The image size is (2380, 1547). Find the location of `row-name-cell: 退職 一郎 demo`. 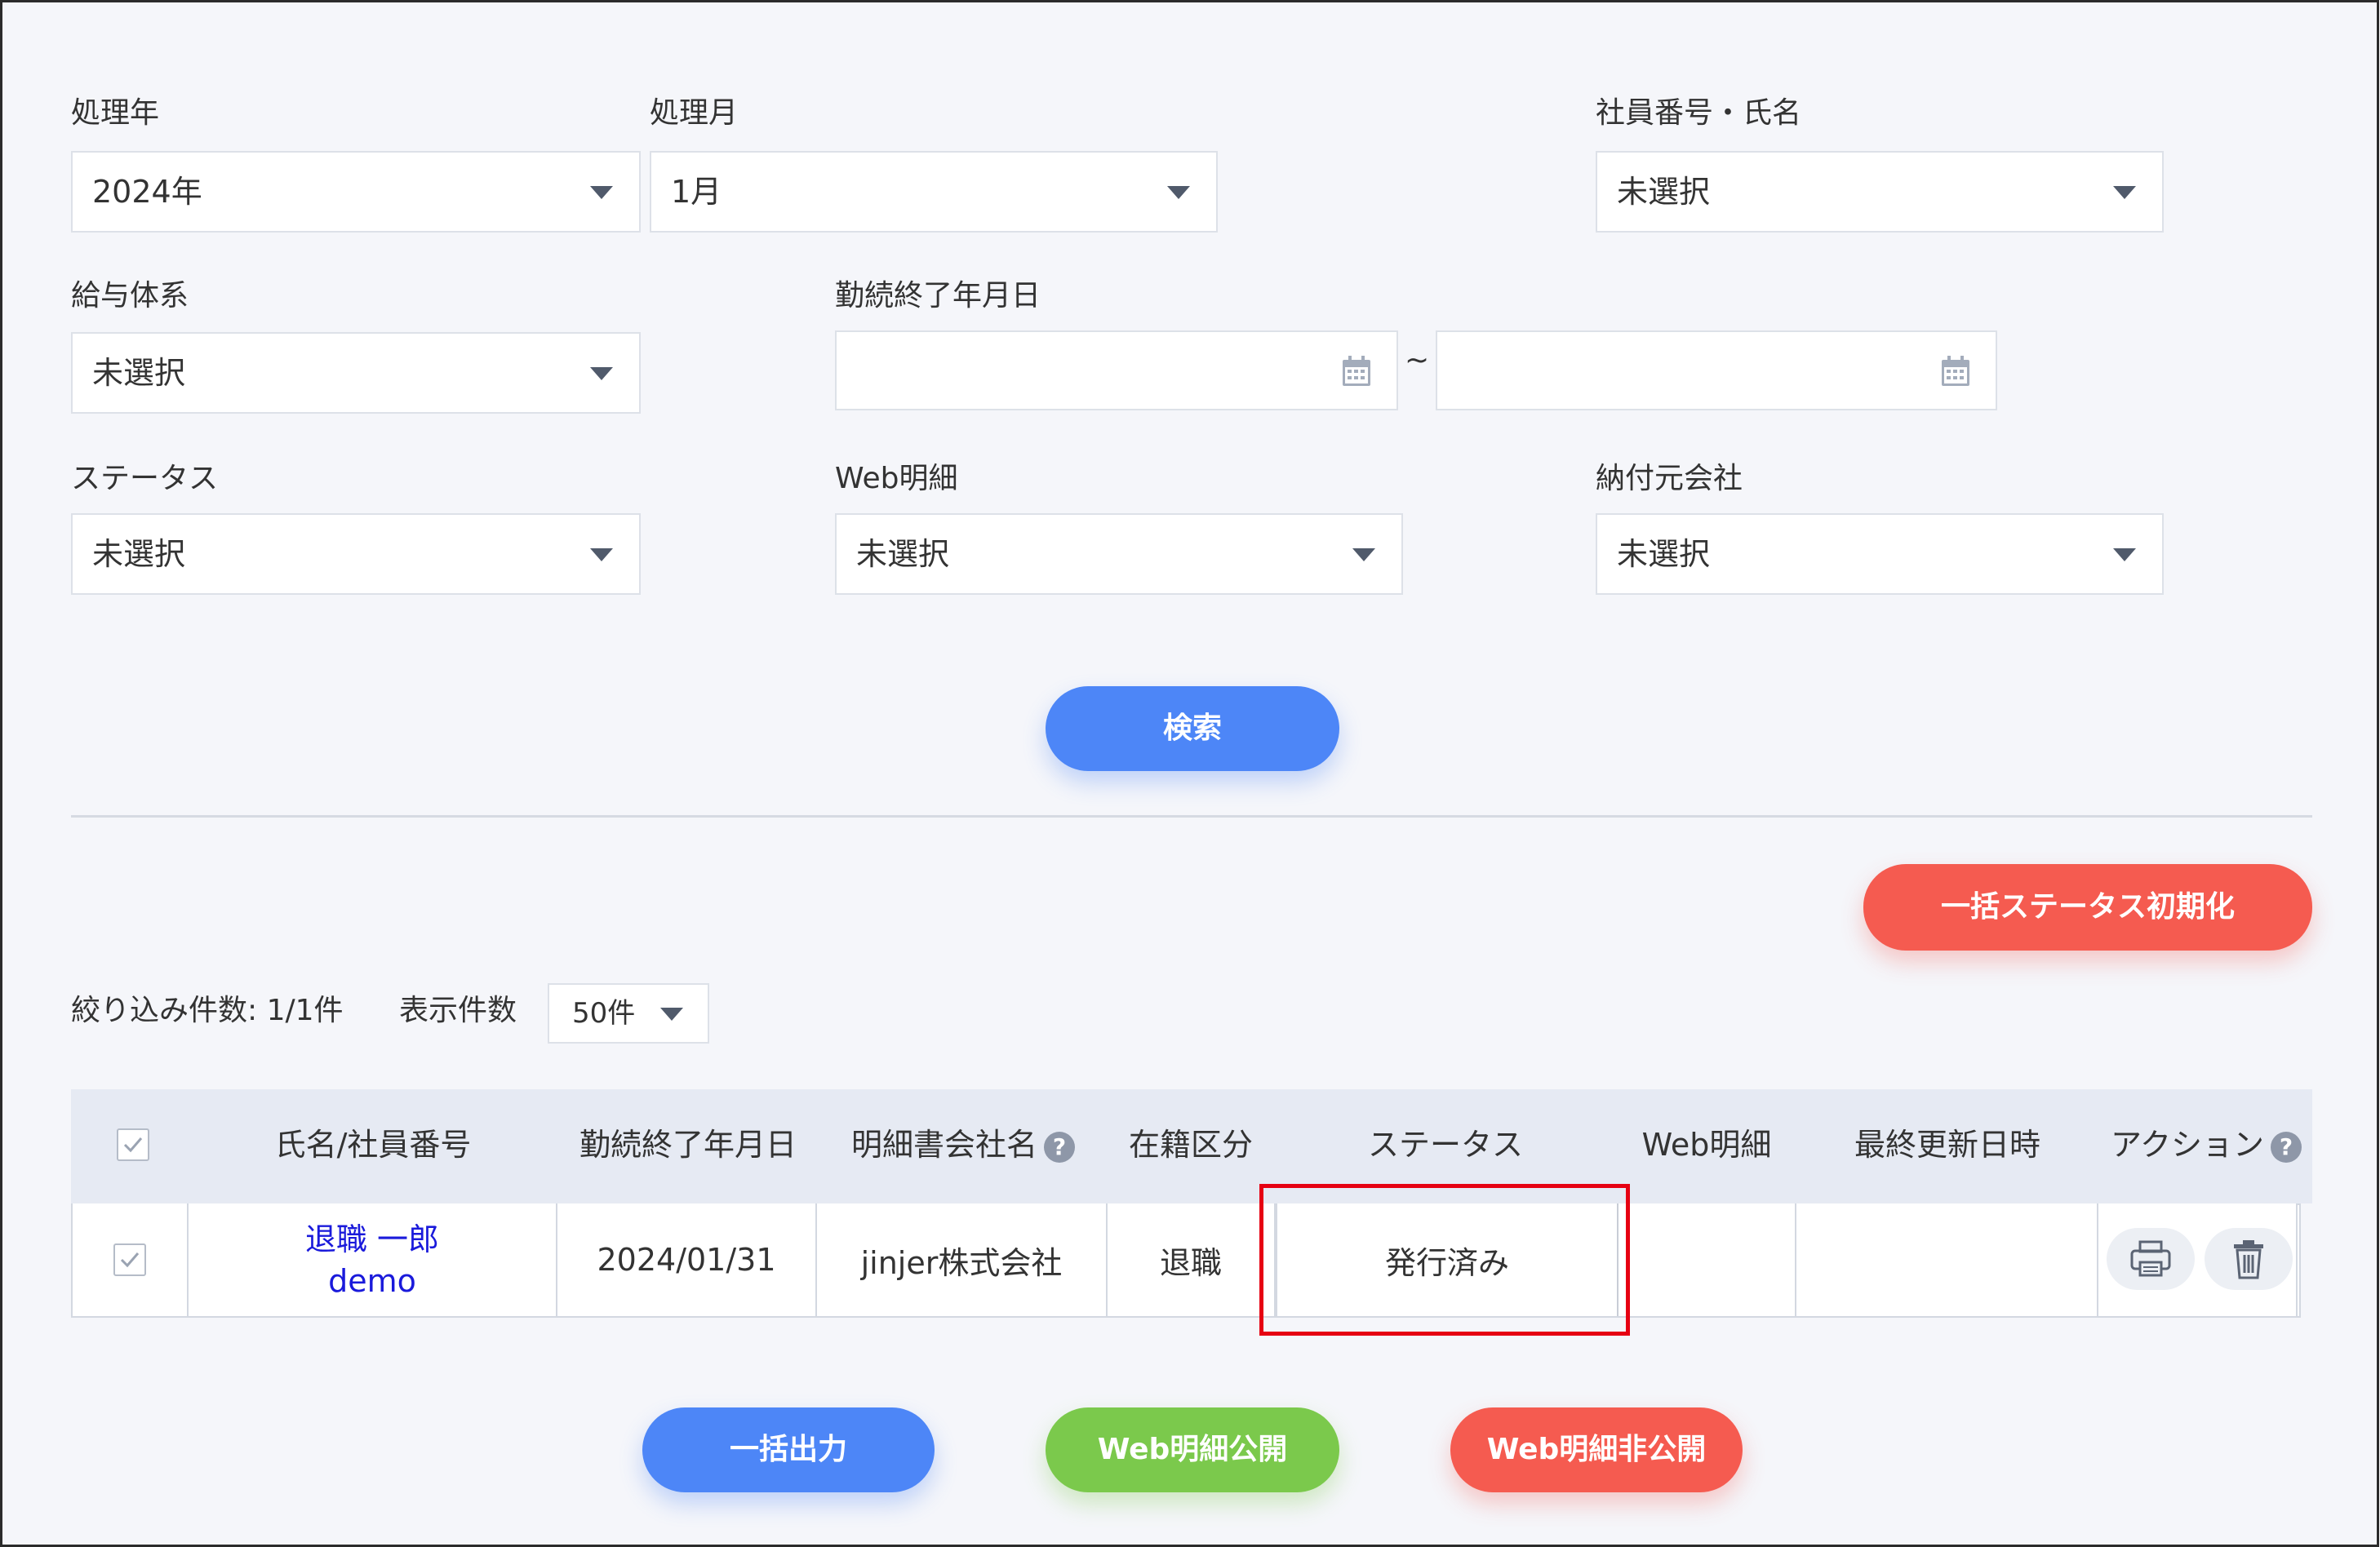

row-name-cell: 退職 一郎 demo is located at coordinates (373, 1260).